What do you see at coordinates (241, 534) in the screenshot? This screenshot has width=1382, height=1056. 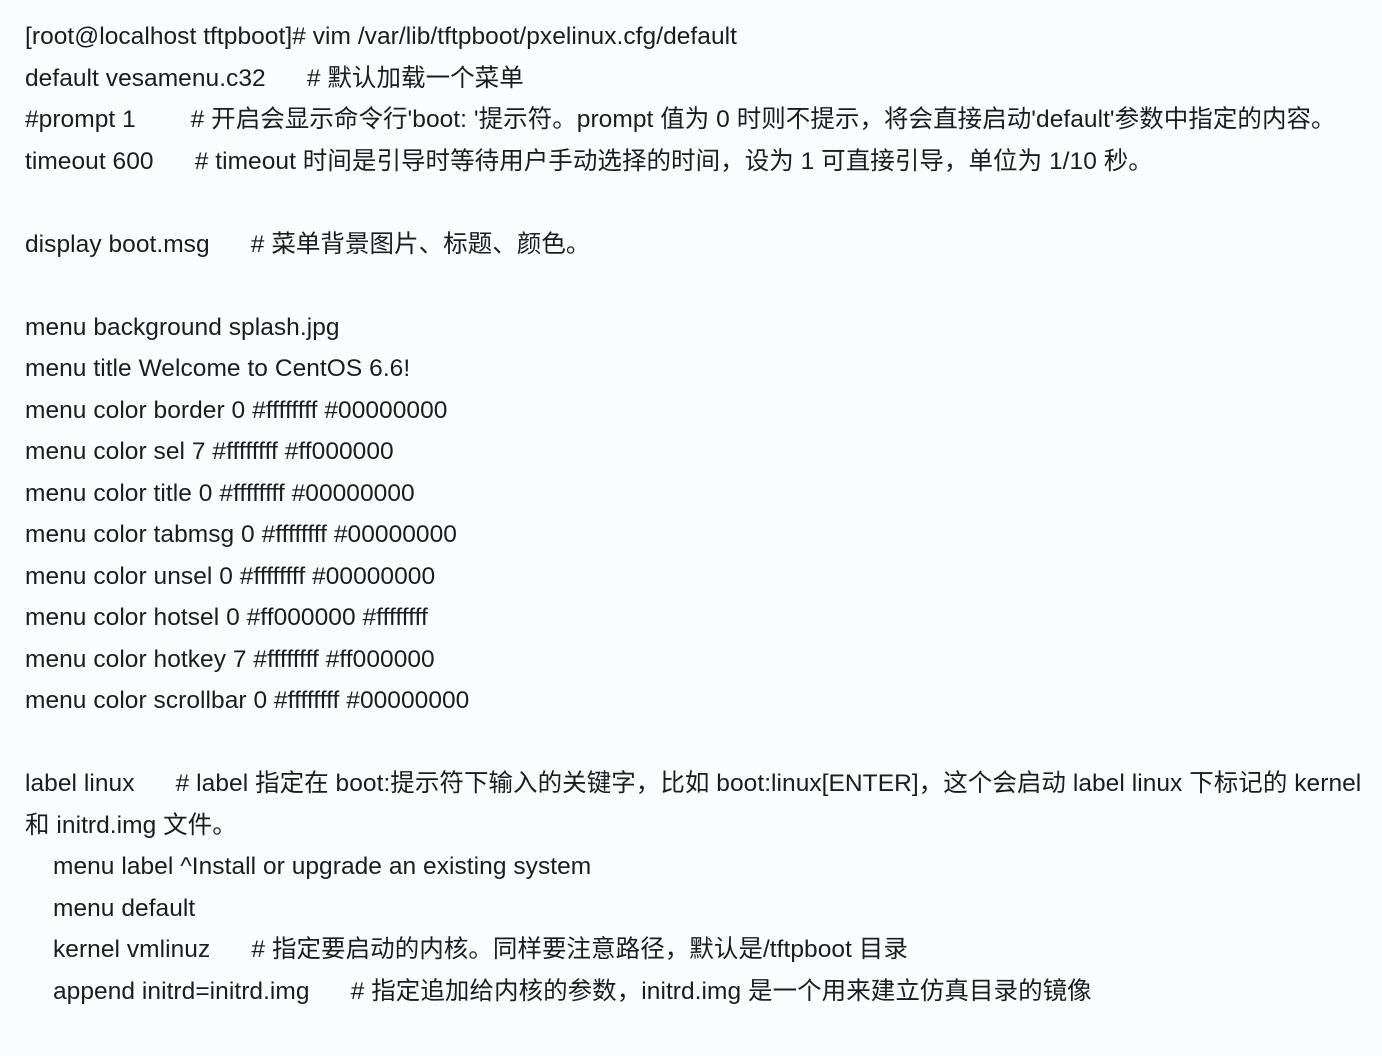 I see `config-line-menu-color-tabmsg: menu color tabmsg 0 #ffffffff #00000000` at bounding box center [241, 534].